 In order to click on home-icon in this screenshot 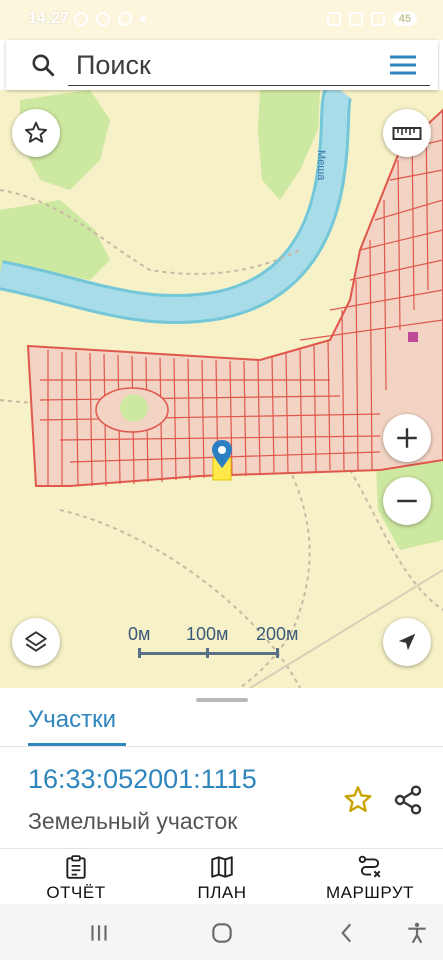, I will do `click(222, 933)`.